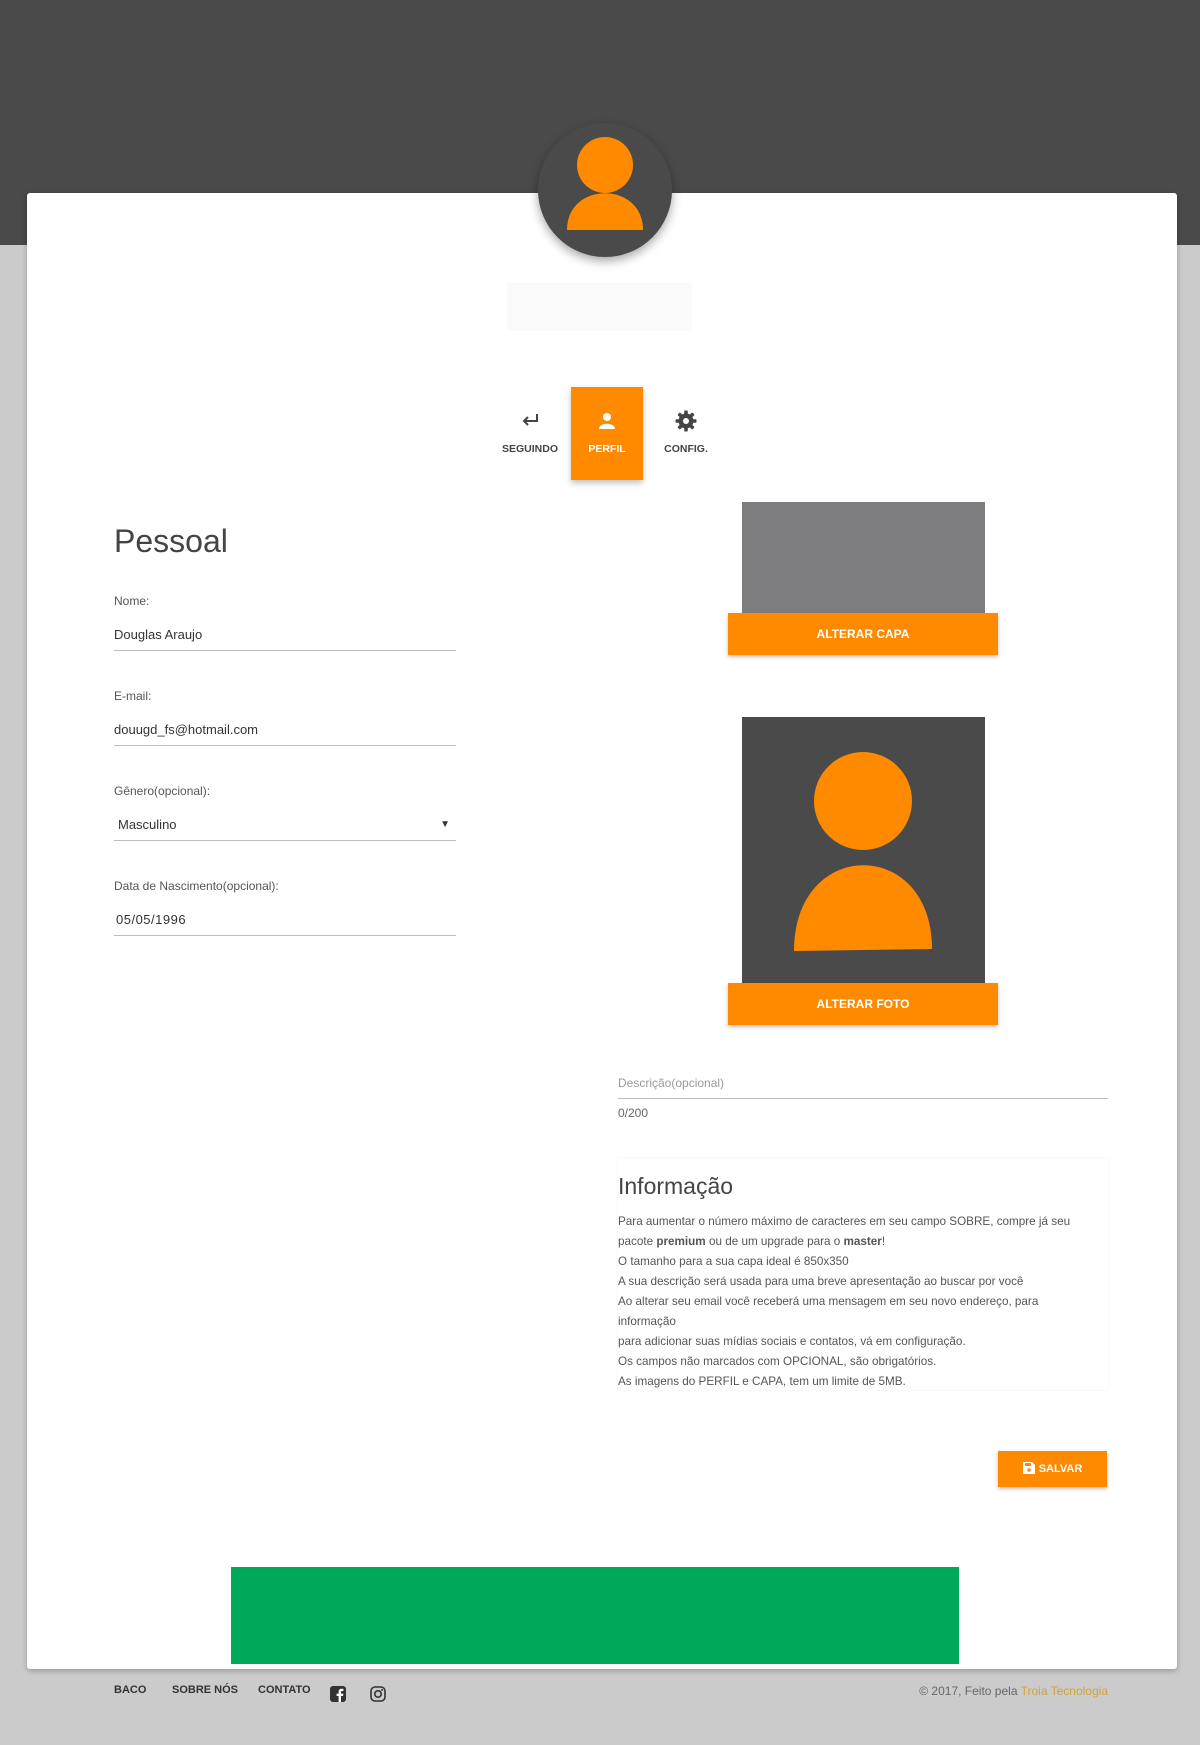 This screenshot has height=1745, width=1200. Describe the element at coordinates (205, 1690) in the screenshot. I see `footer-link-sobre-nos: SOBRE NÓS` at that location.